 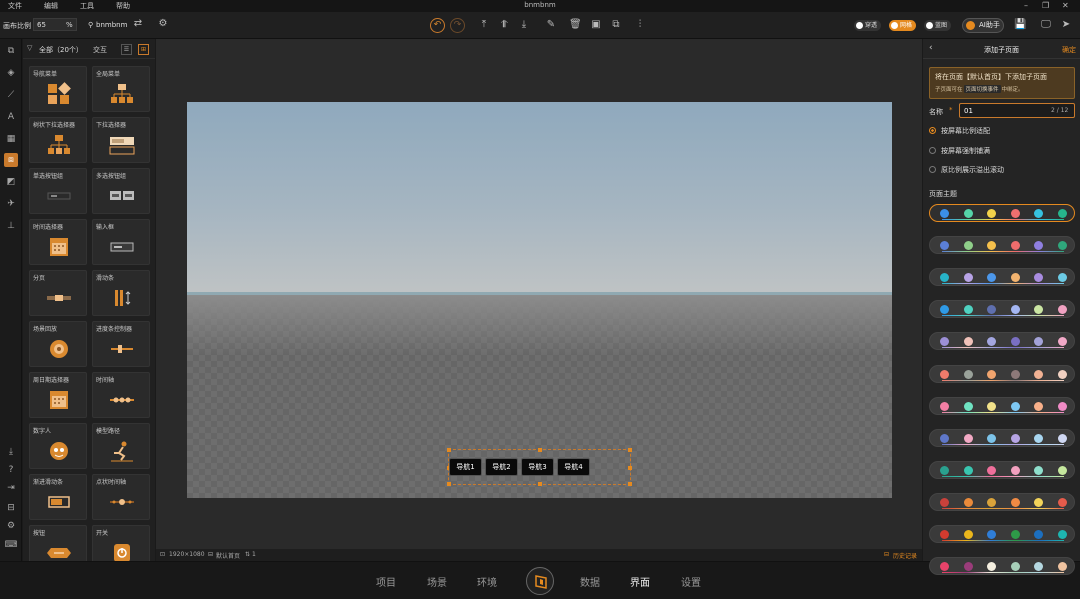 What do you see at coordinates (1045, 5) in the screenshot?
I see `restore-icon: ❐` at bounding box center [1045, 5].